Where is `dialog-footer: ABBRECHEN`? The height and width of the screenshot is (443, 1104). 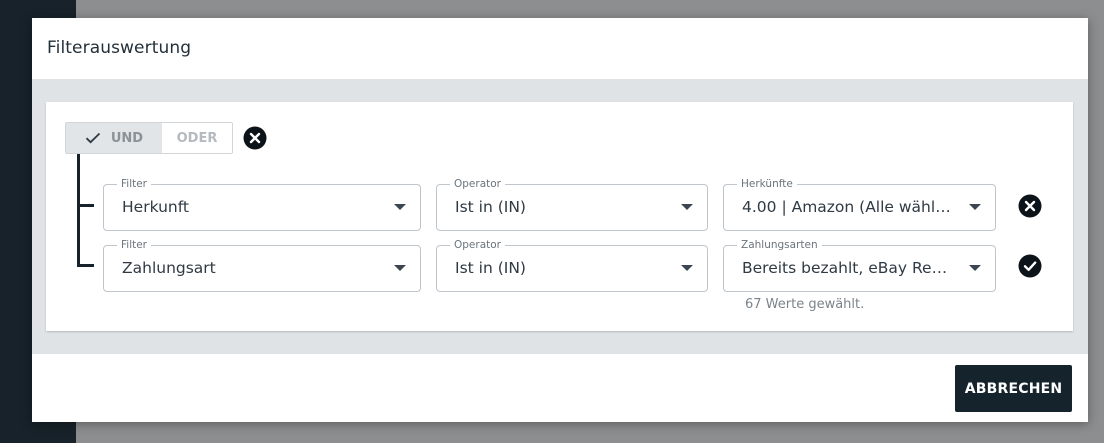 dialog-footer: ABBRECHEN is located at coordinates (560, 388).